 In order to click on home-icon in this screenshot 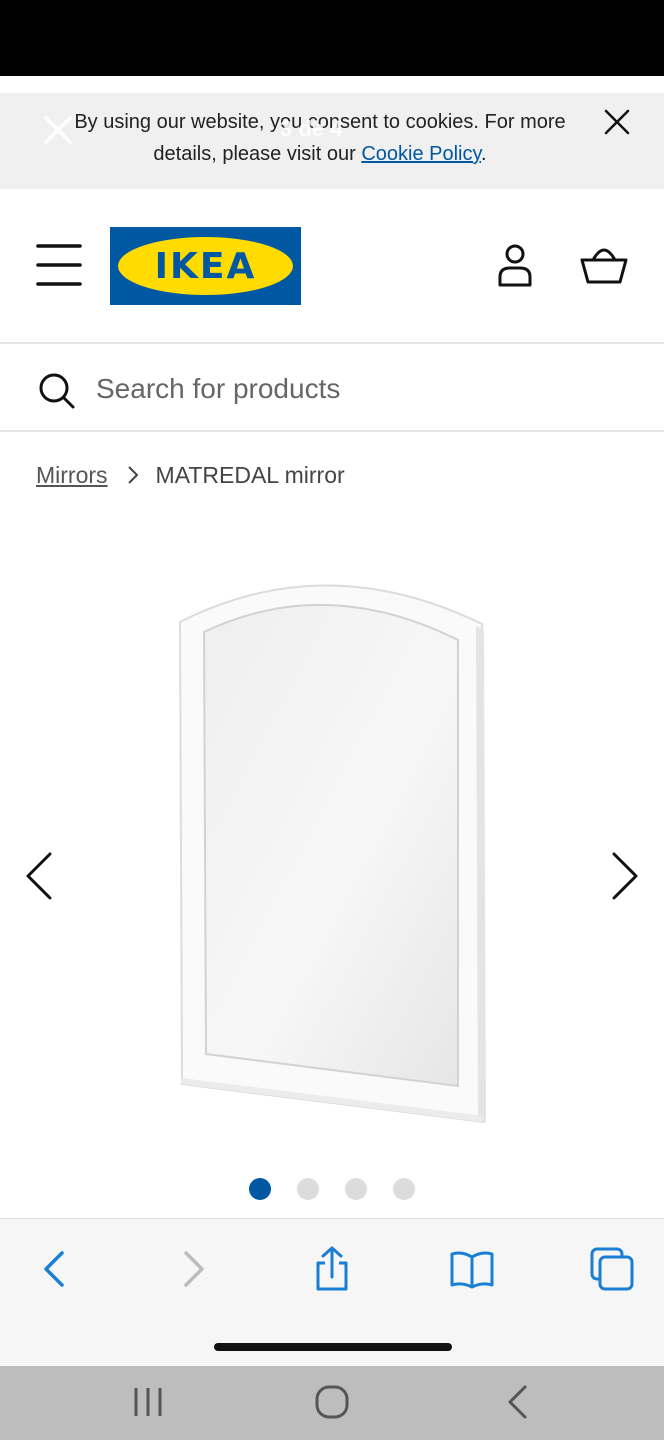, I will do `click(332, 1402)`.